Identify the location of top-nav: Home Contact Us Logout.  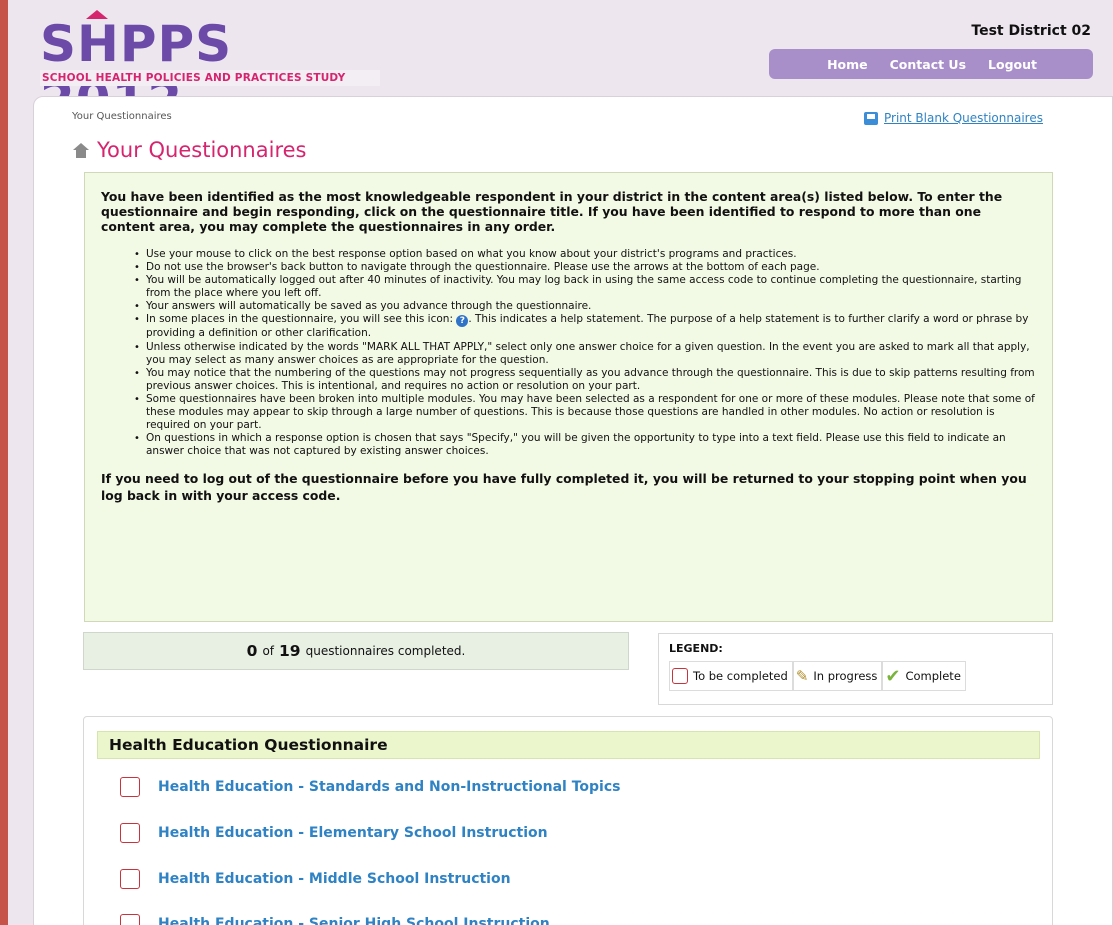
(931, 64).